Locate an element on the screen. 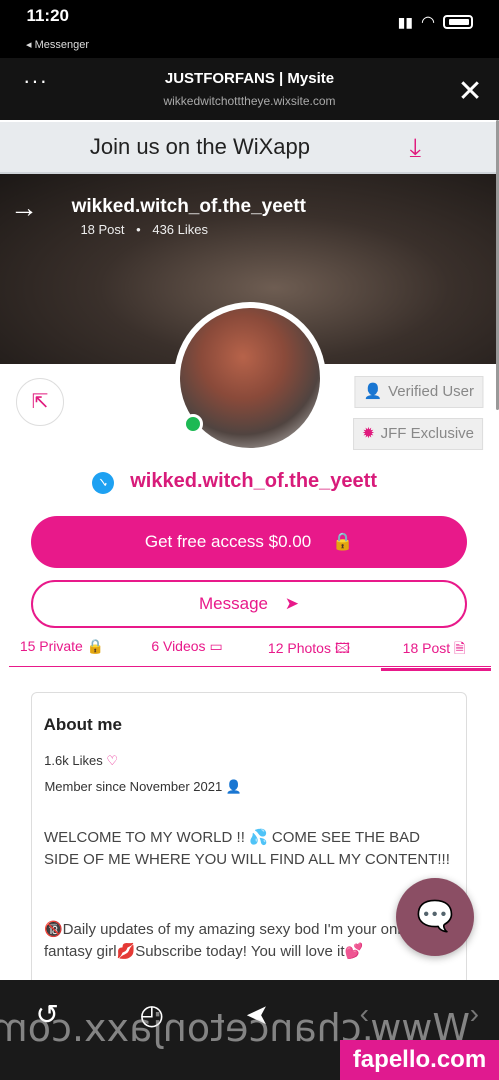 This screenshot has height=1080, width=499. chat-bubble-button: 💬 is located at coordinates (435, 917).